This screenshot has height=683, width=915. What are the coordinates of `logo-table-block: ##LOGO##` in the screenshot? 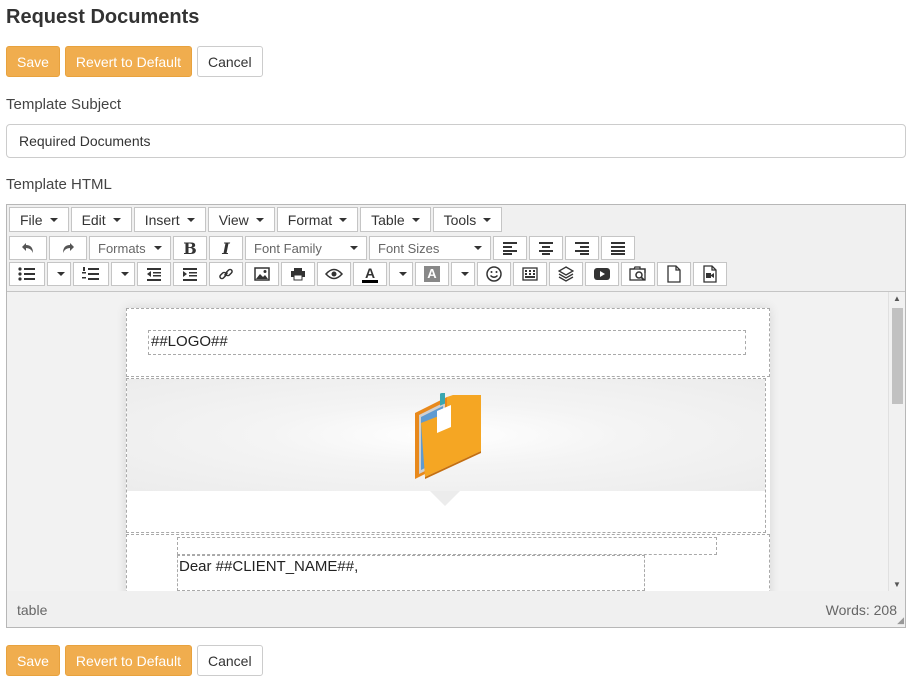 It's located at (448, 342).